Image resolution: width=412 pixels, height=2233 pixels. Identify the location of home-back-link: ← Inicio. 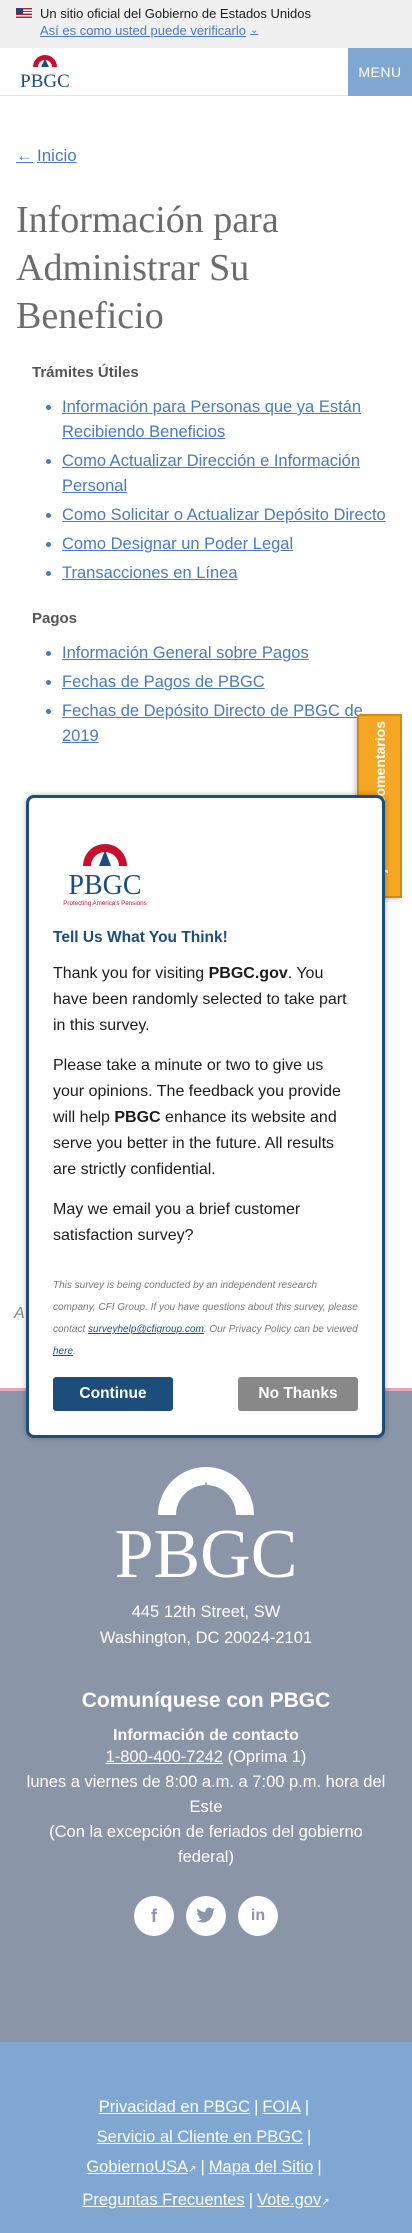
(206, 156).